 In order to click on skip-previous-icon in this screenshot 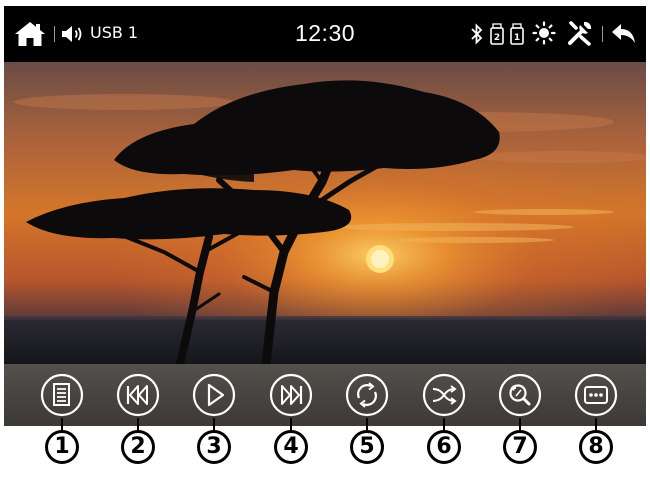, I will do `click(138, 395)`.